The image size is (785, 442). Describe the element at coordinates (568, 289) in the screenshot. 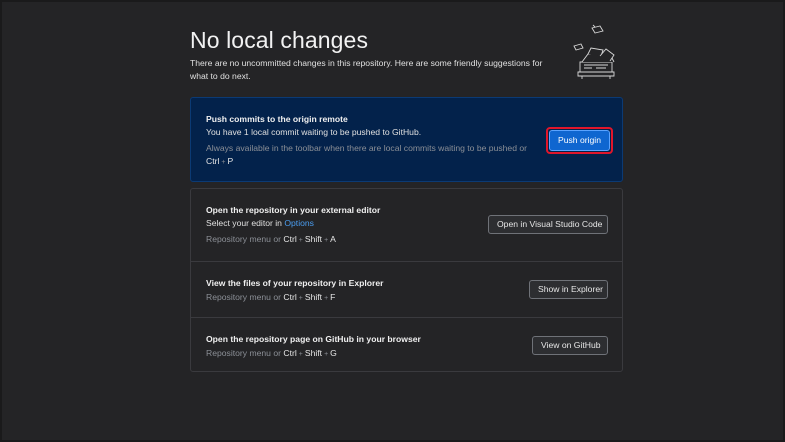

I see `show-in-explorer-button: Show in Explorer` at that location.